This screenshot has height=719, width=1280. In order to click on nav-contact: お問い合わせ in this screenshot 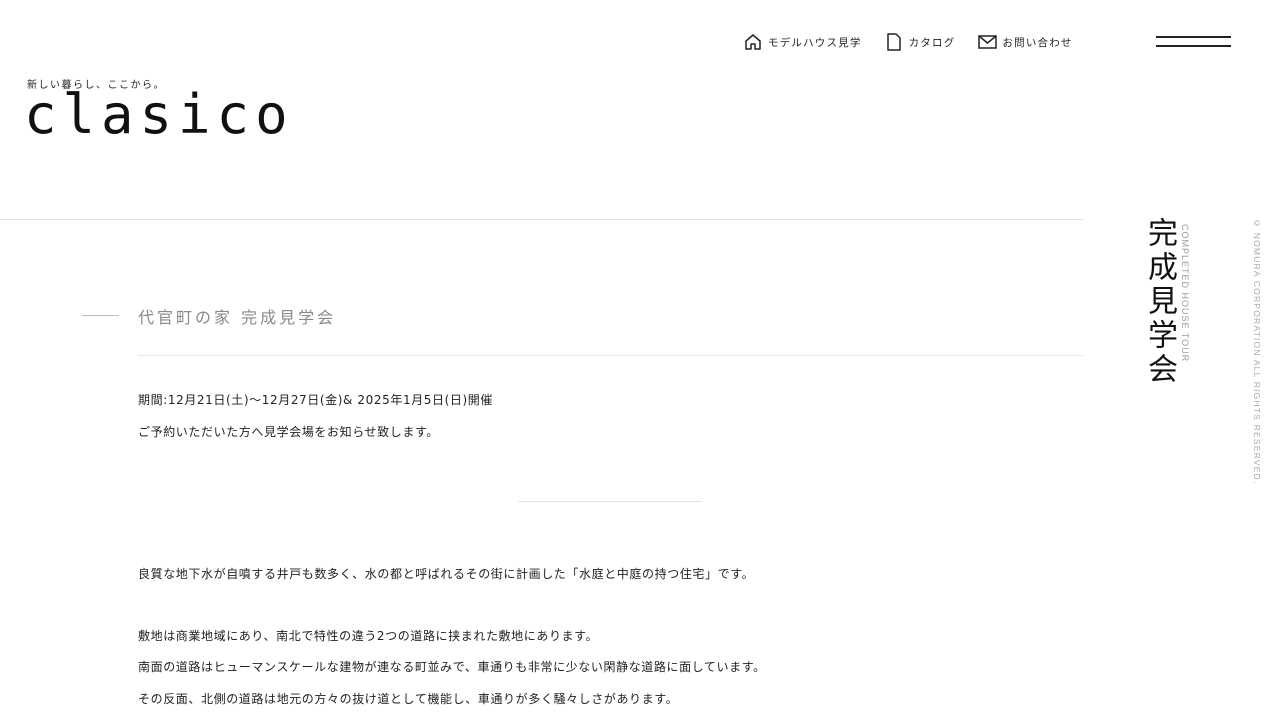, I will do `click(1024, 42)`.